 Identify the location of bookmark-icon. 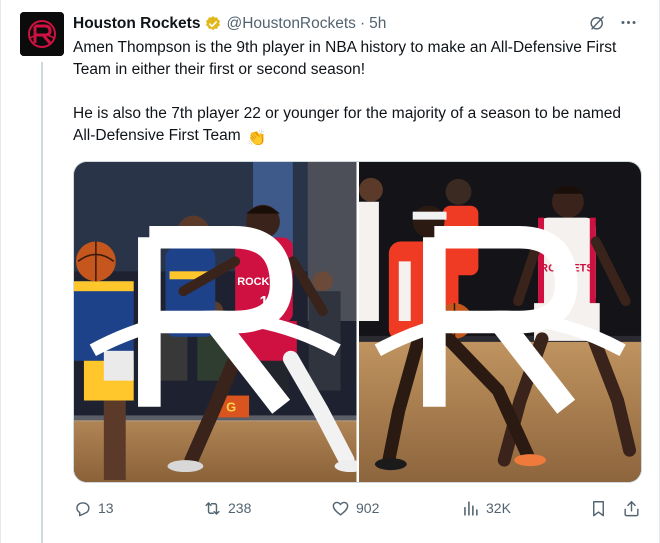
(598, 508).